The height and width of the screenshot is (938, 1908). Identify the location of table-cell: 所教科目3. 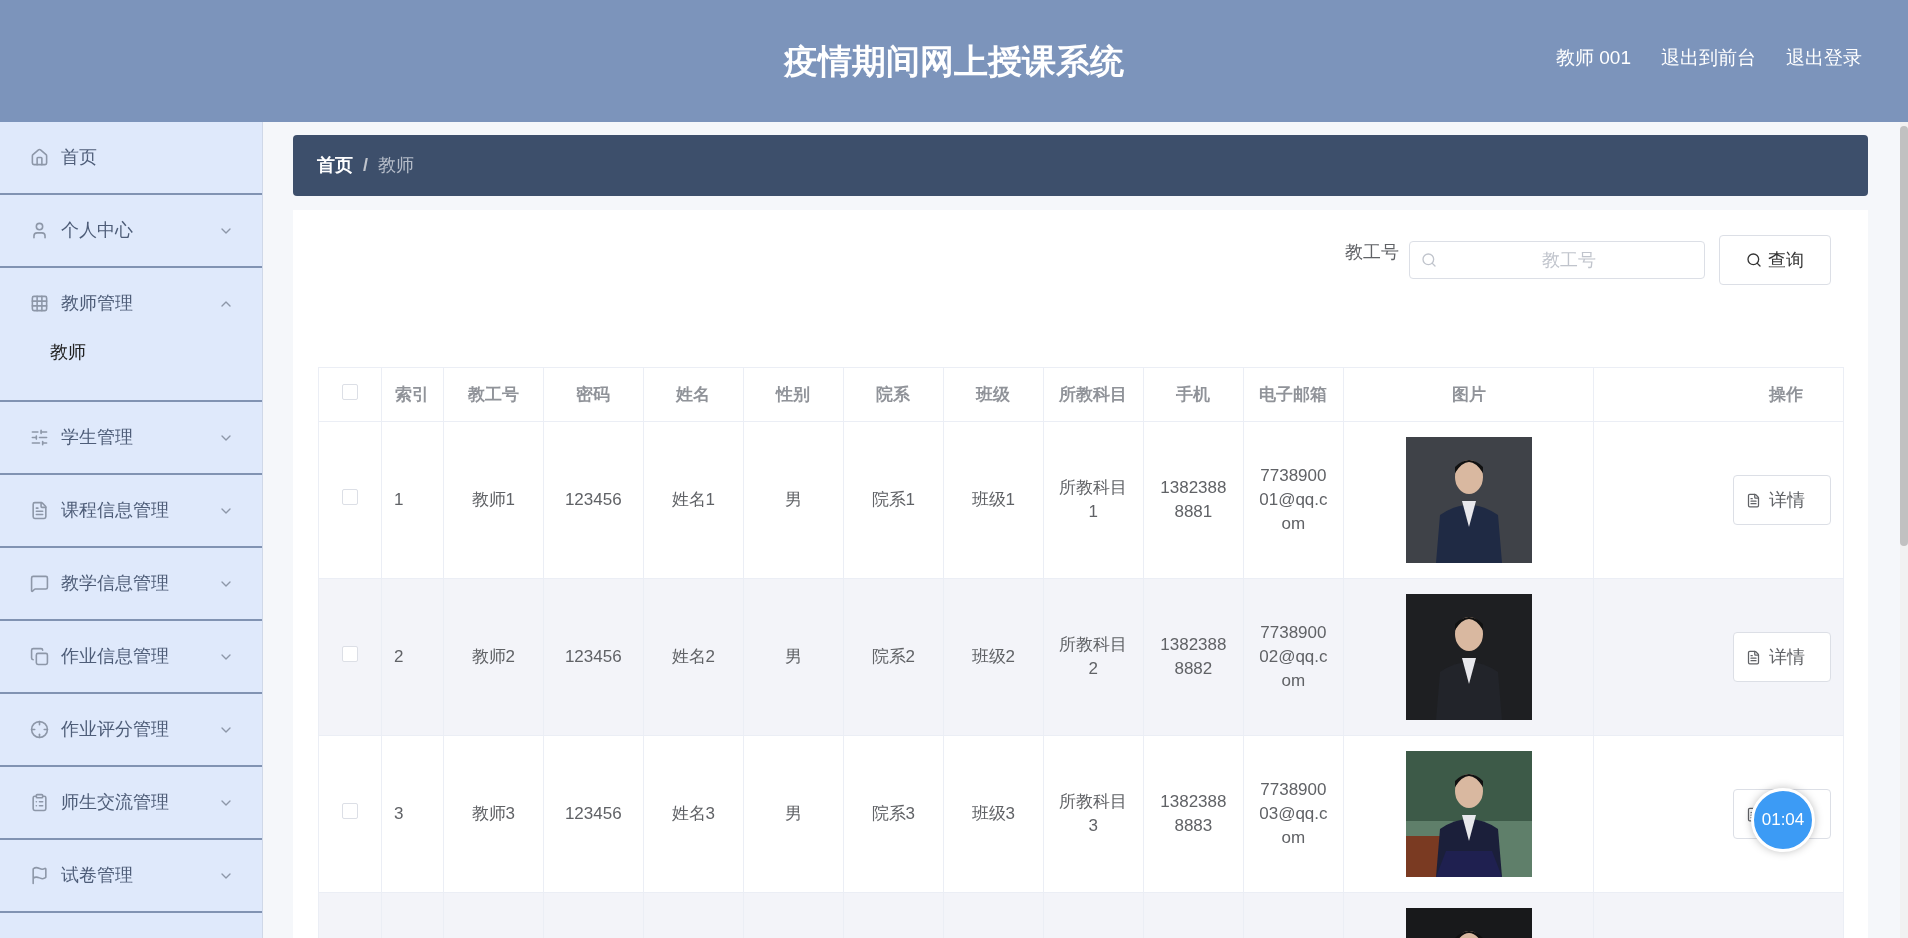
(1093, 814).